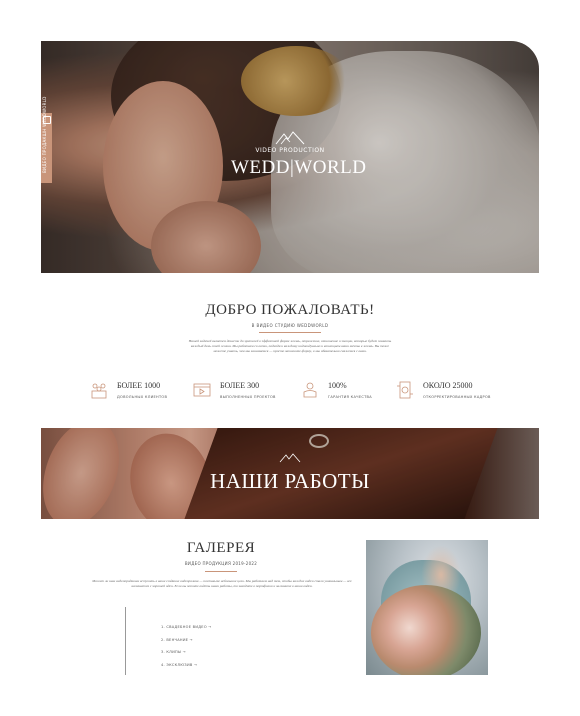 The image size is (580, 716). I want to click on gallery-list-item: 1. СВАДЕБНОЕ ВИДЕО →, so click(186, 631).